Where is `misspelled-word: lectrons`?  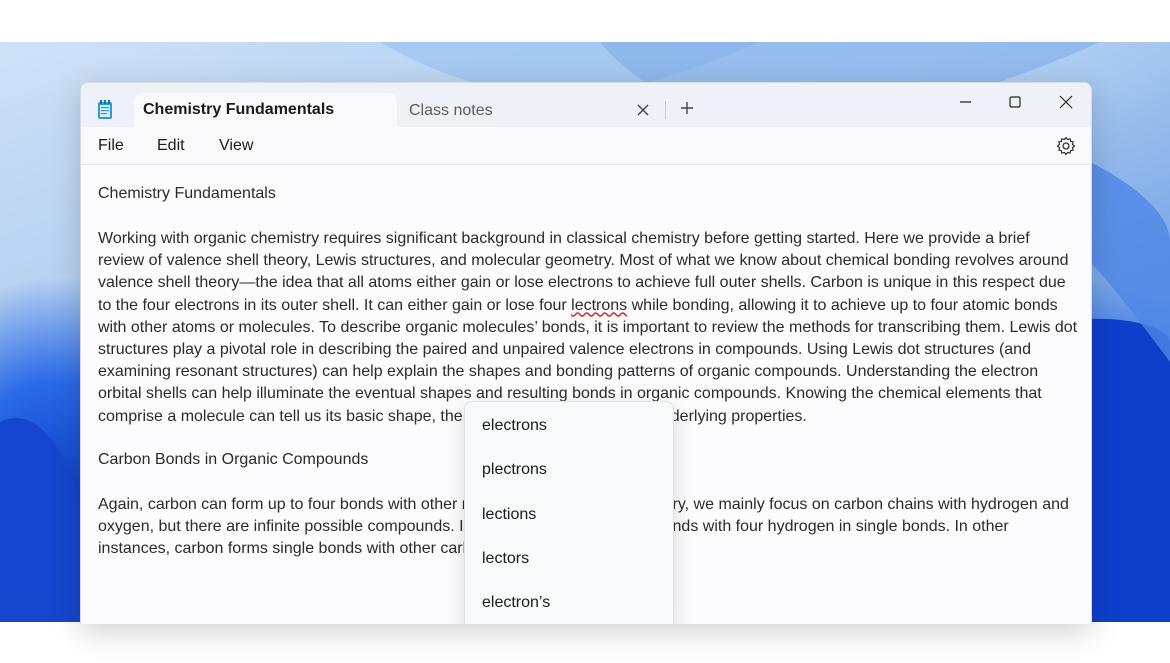 misspelled-word: lectrons is located at coordinates (599, 305).